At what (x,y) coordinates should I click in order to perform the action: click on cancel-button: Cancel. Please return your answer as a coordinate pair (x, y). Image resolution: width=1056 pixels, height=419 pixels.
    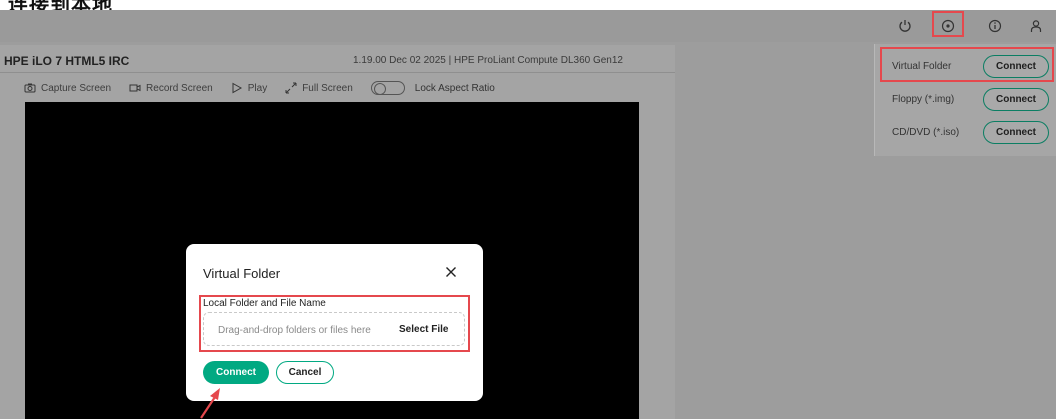
    Looking at the image, I should click on (305, 372).